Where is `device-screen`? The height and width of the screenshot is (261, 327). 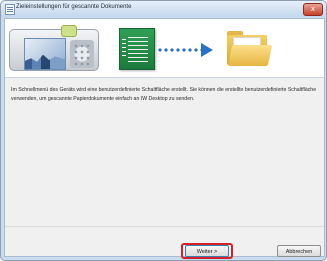 device-screen is located at coordinates (45, 54).